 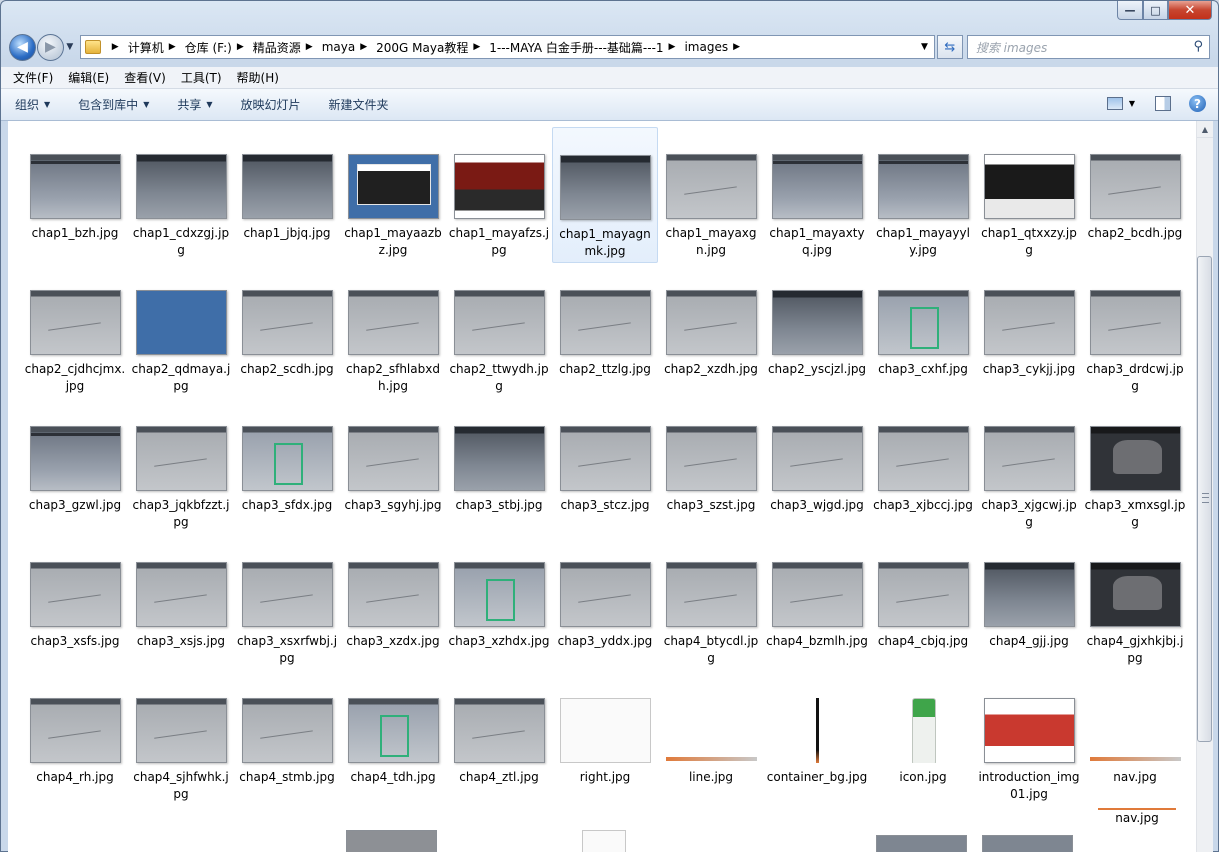 I want to click on file-item: chap4_cbjq.jpg, so click(x=923, y=603).